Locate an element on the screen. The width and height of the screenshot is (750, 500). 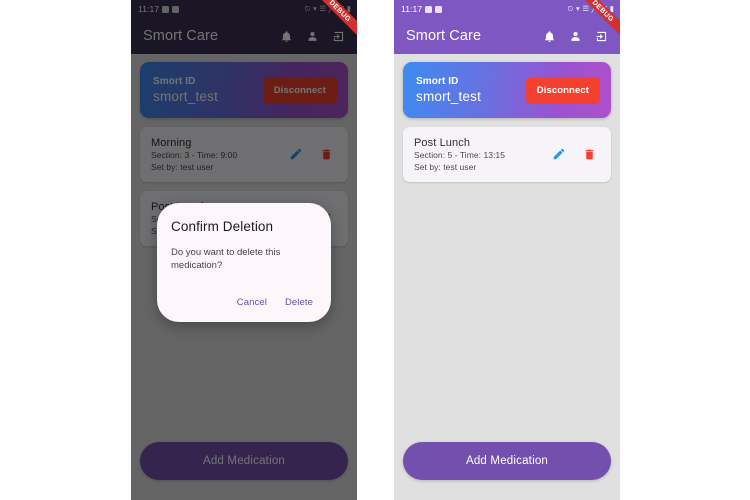
dialog-title: Confirm Deletion is located at coordinates (222, 226).